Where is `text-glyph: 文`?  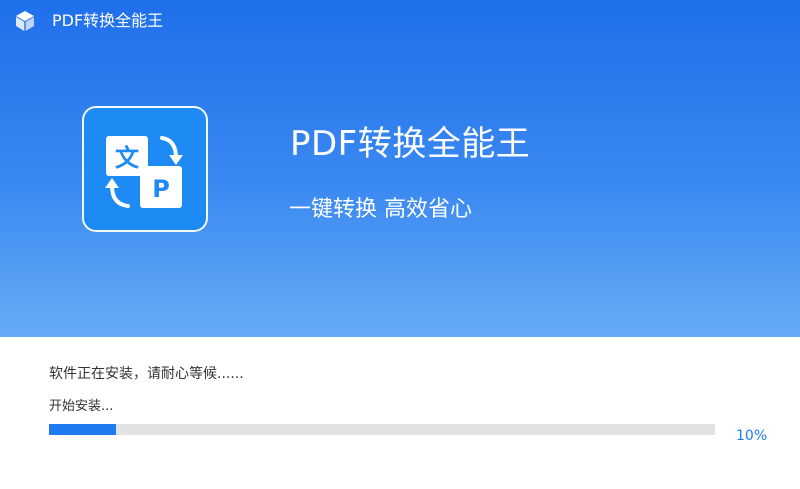
text-glyph: 文 is located at coordinates (127, 158).